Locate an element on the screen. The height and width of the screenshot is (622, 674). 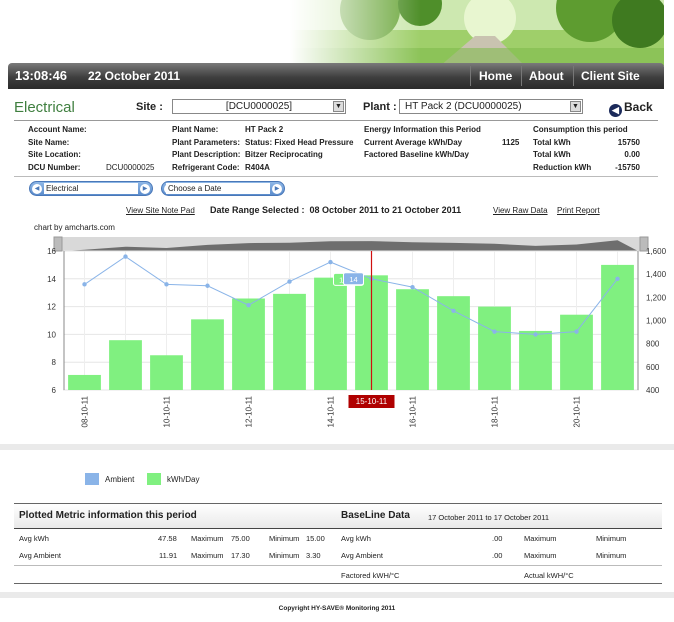
energy-info-title: Energy Information this Period is located at coordinates (422, 129).